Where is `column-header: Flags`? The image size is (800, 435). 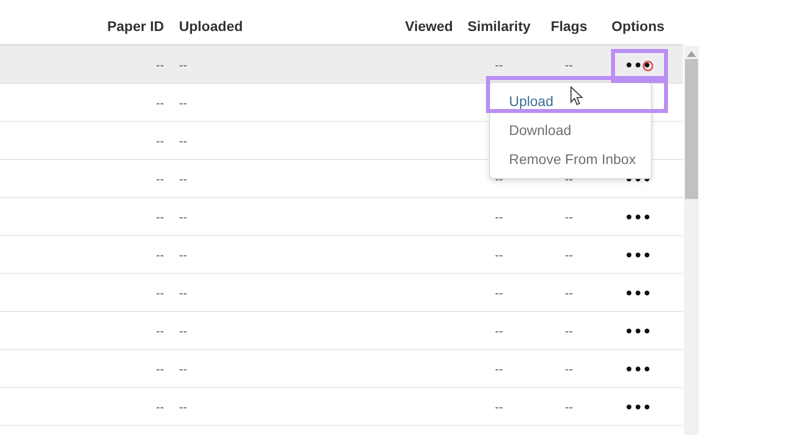
column-header: Flags is located at coordinates (569, 26).